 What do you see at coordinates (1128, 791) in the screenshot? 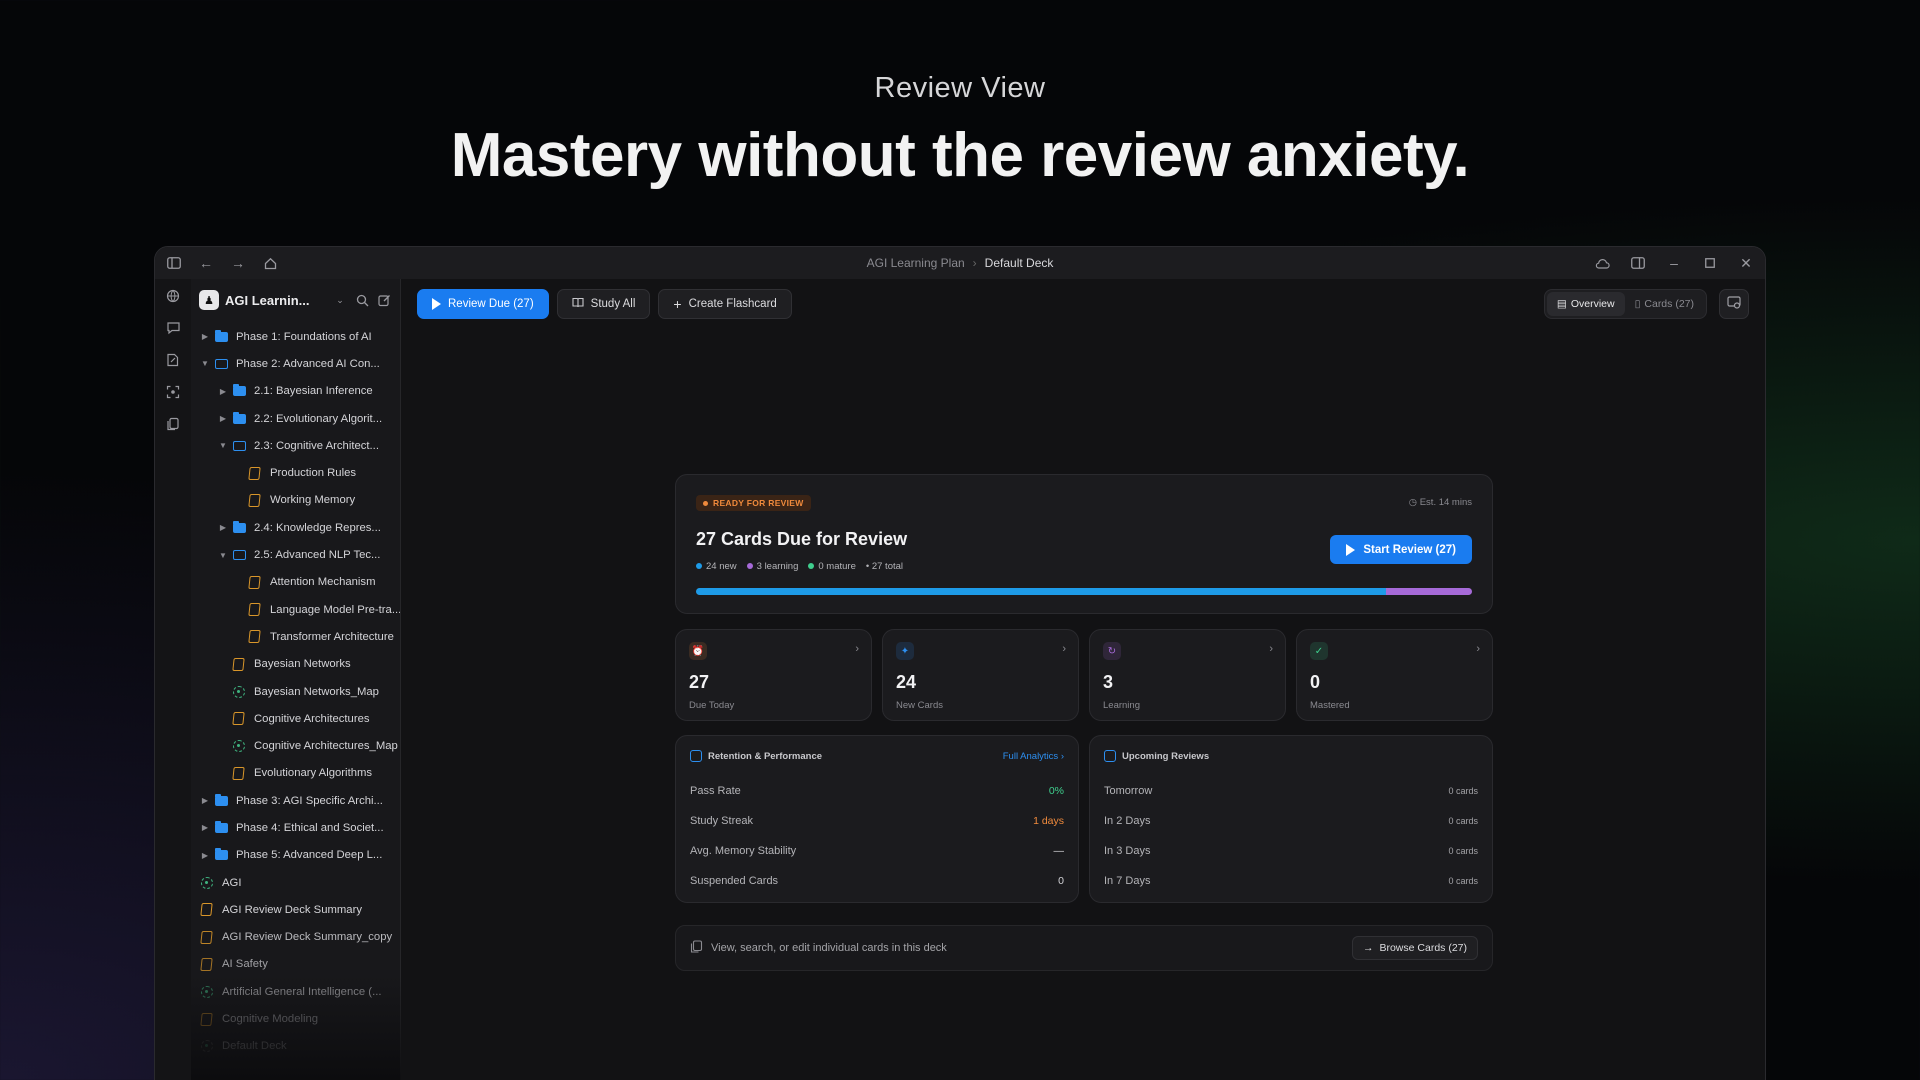
I see `row-label: Tomorrow` at bounding box center [1128, 791].